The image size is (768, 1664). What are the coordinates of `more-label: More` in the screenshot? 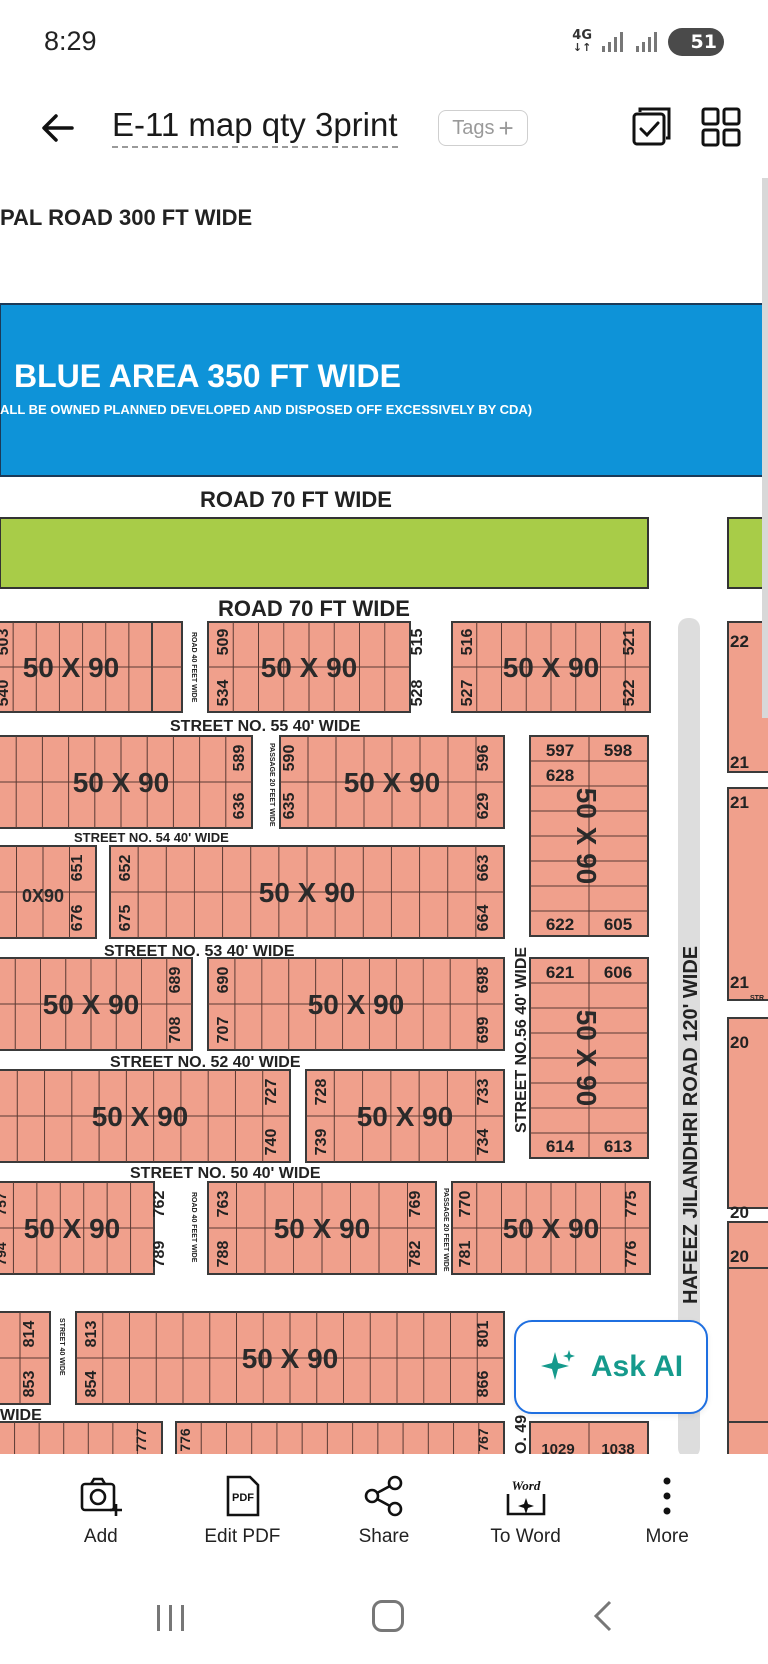 It's located at (667, 1536).